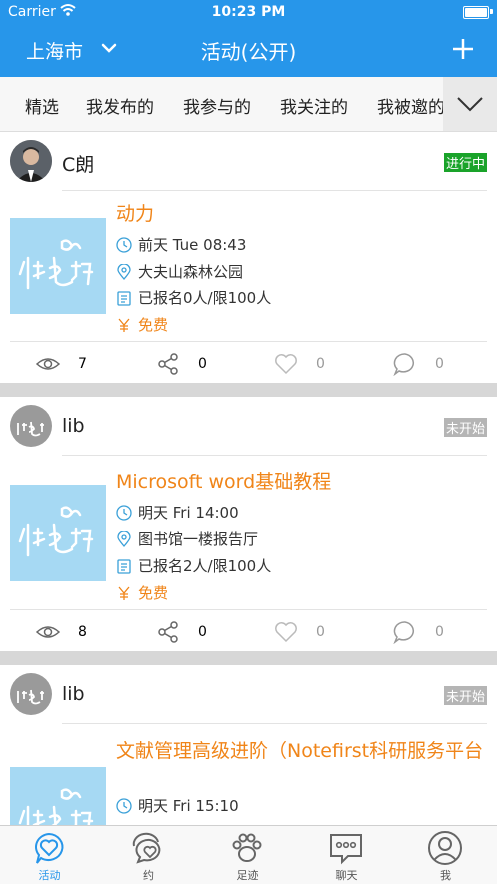 The width and height of the screenshot is (497, 884). What do you see at coordinates (205, 566) in the screenshot?
I see `activity-signup: 已报名2人/限100人` at bounding box center [205, 566].